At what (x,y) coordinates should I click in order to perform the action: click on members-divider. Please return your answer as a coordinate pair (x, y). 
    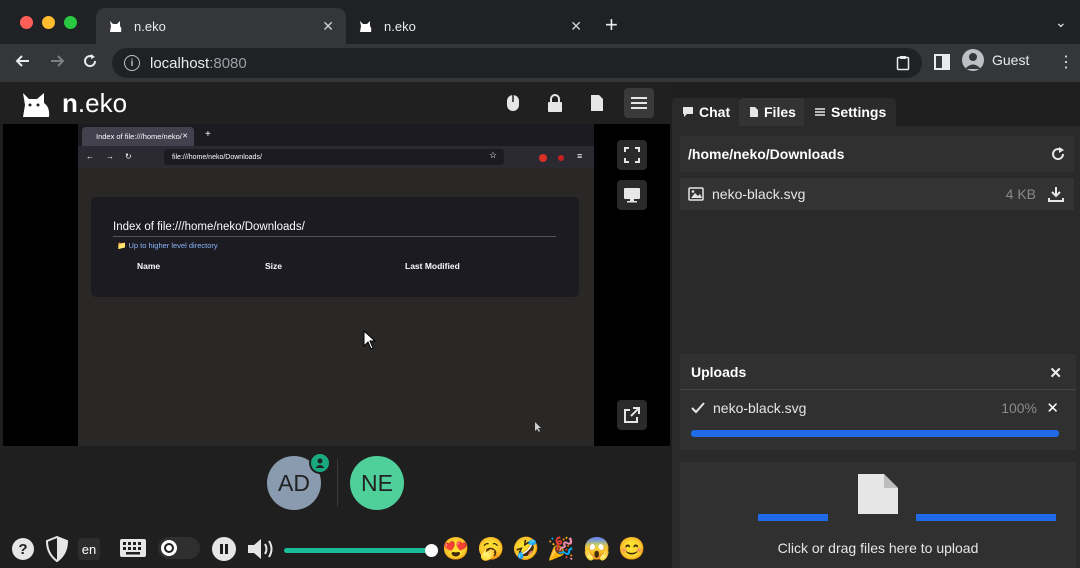
    Looking at the image, I should click on (337, 483).